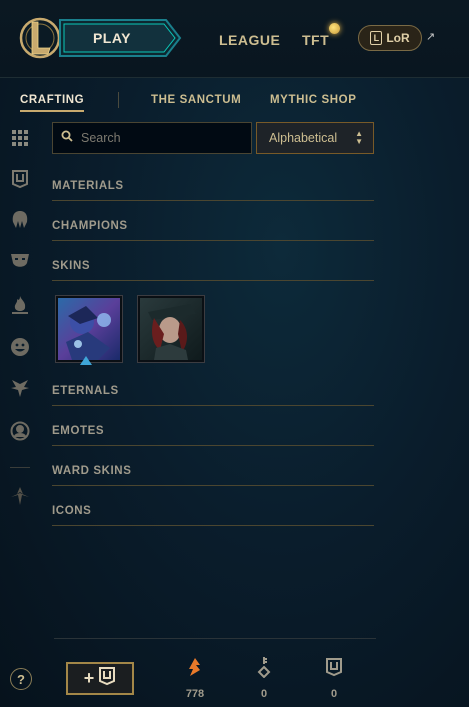 The image size is (469, 707). What do you see at coordinates (215, 638) in the screenshot?
I see `bottom-divider` at bounding box center [215, 638].